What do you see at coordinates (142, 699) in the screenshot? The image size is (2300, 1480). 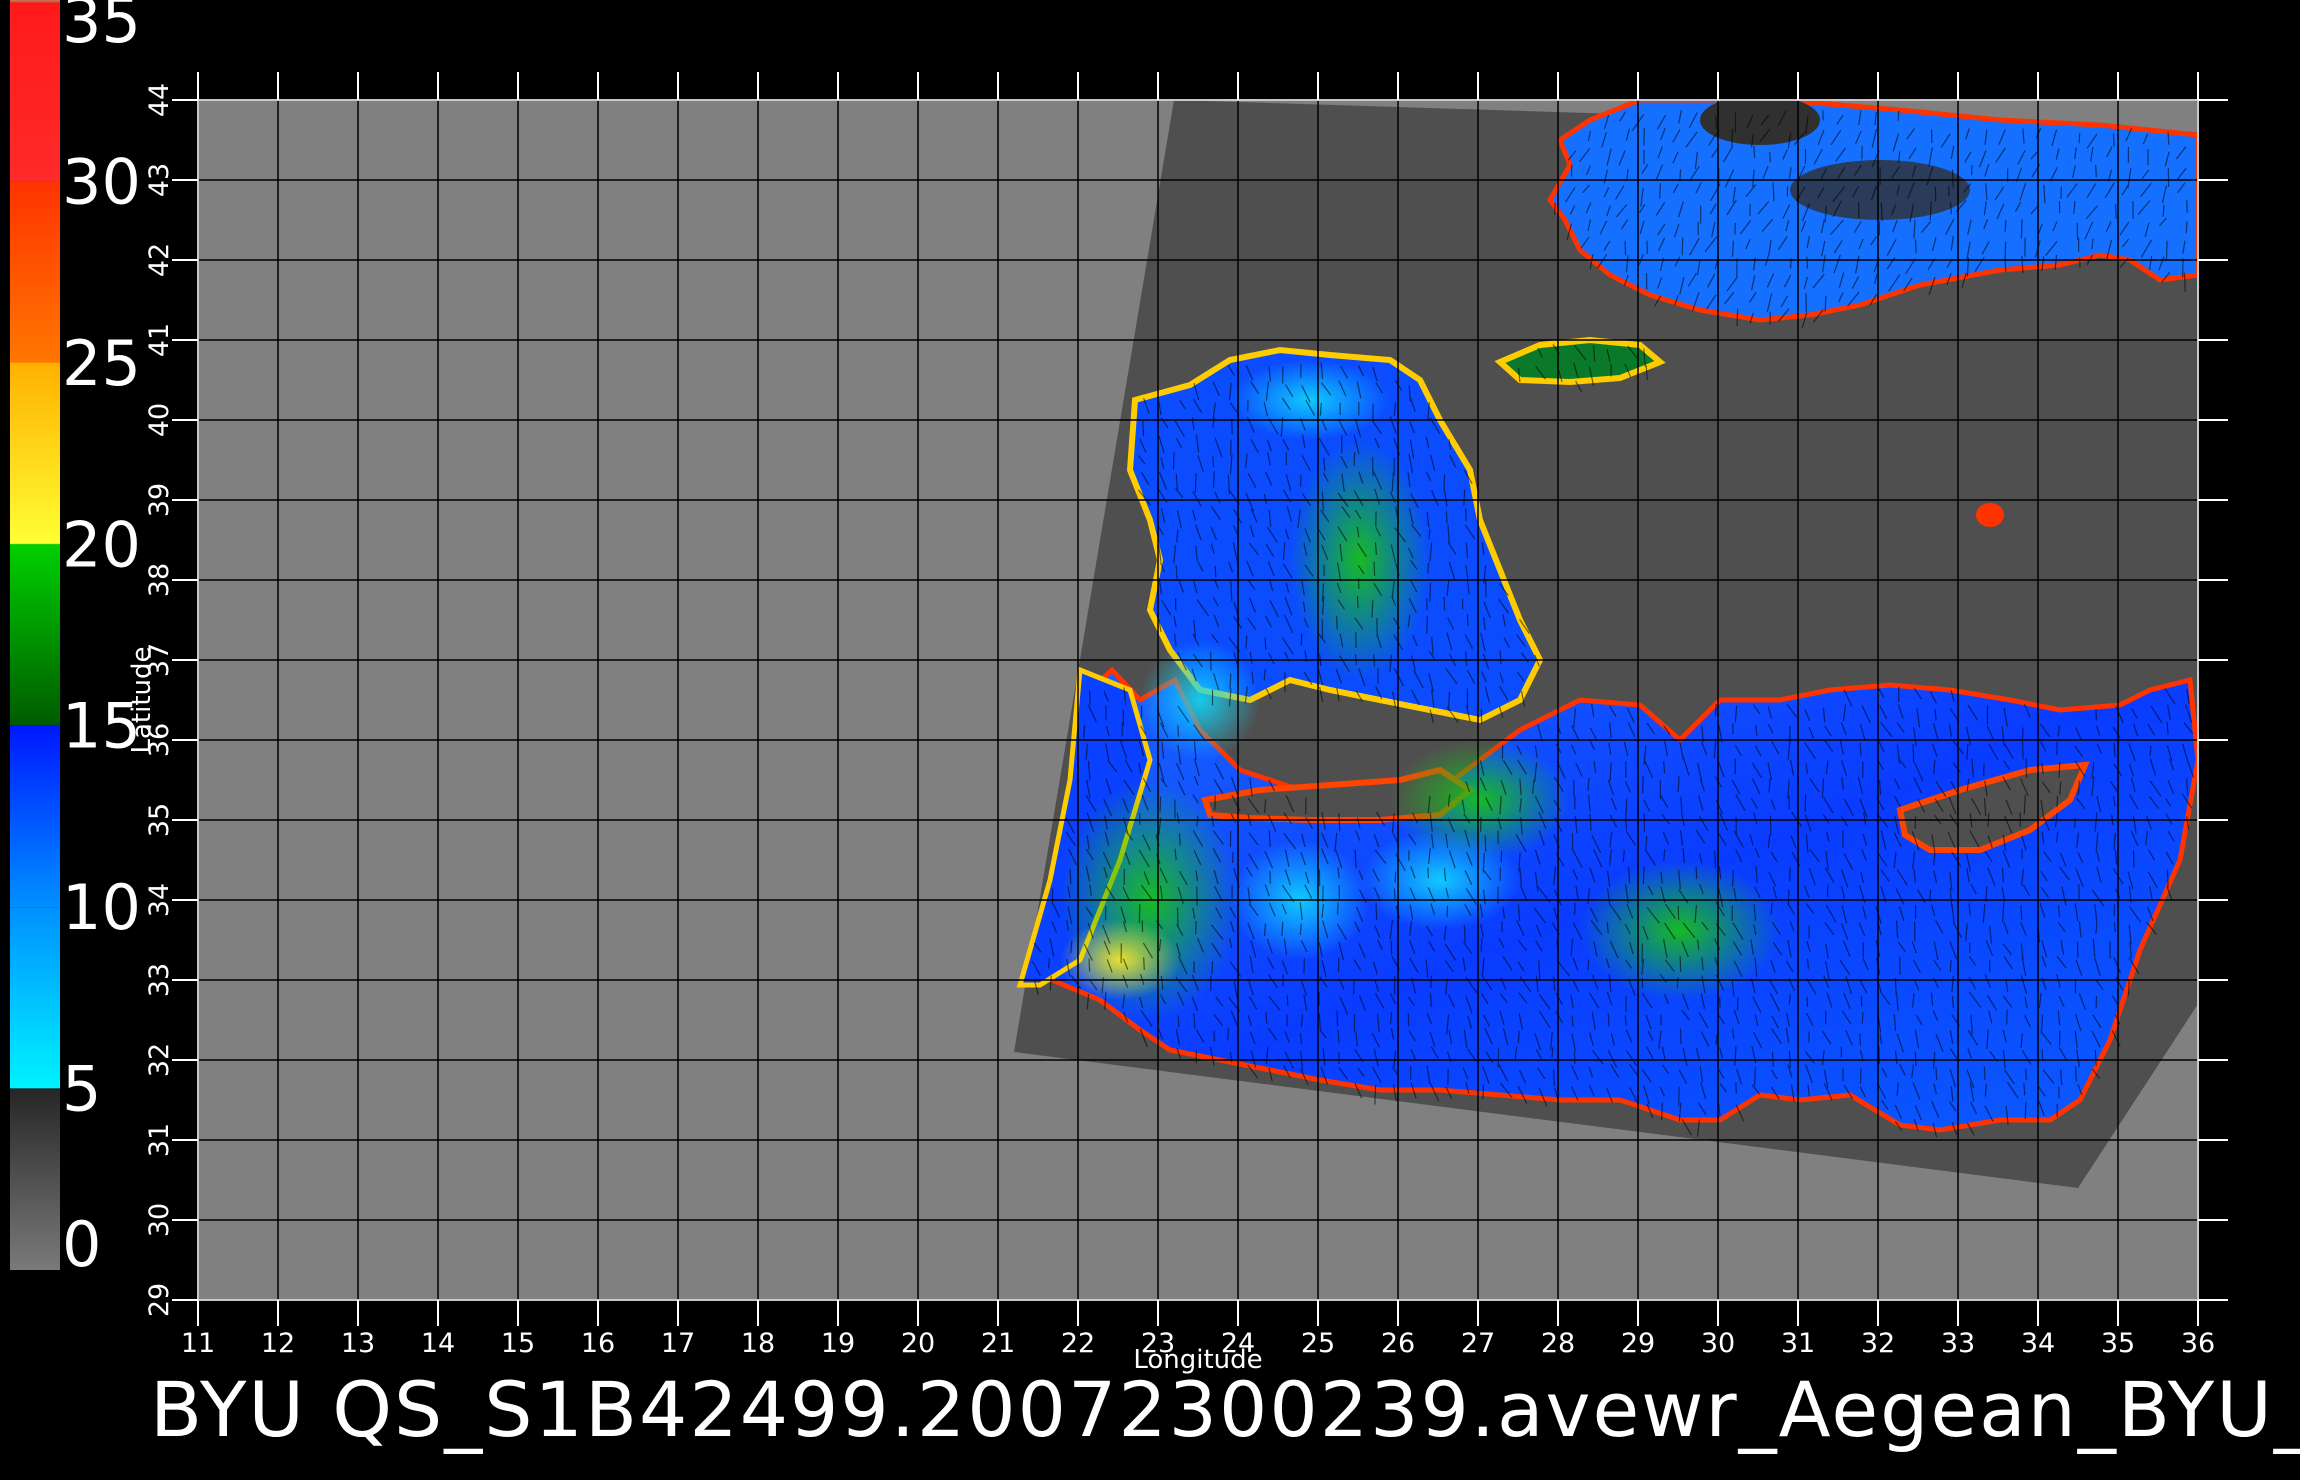 I see `y-axis-title: Latitude` at bounding box center [142, 699].